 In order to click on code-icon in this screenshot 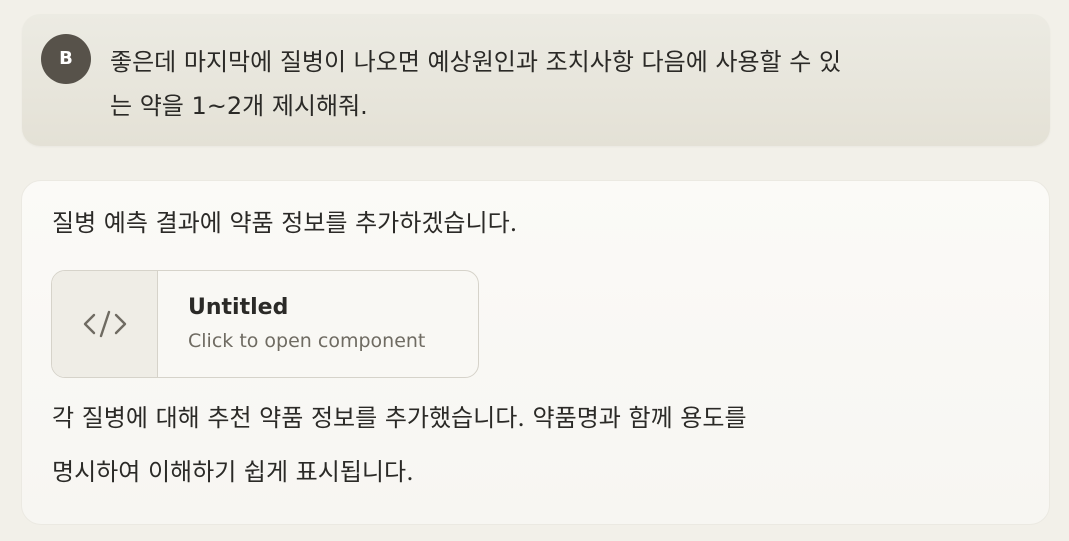, I will do `click(105, 324)`.